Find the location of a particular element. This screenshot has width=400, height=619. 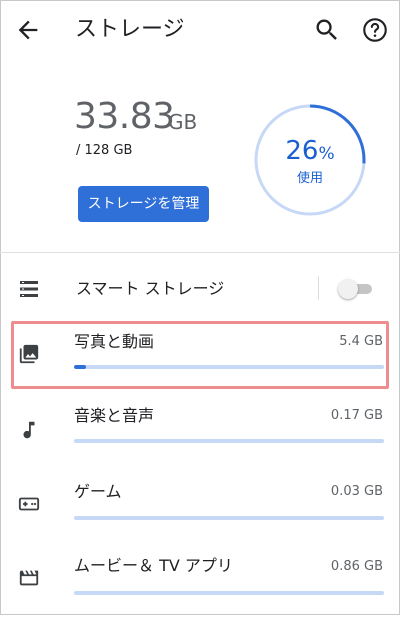

music-note-icon is located at coordinates (29, 430).